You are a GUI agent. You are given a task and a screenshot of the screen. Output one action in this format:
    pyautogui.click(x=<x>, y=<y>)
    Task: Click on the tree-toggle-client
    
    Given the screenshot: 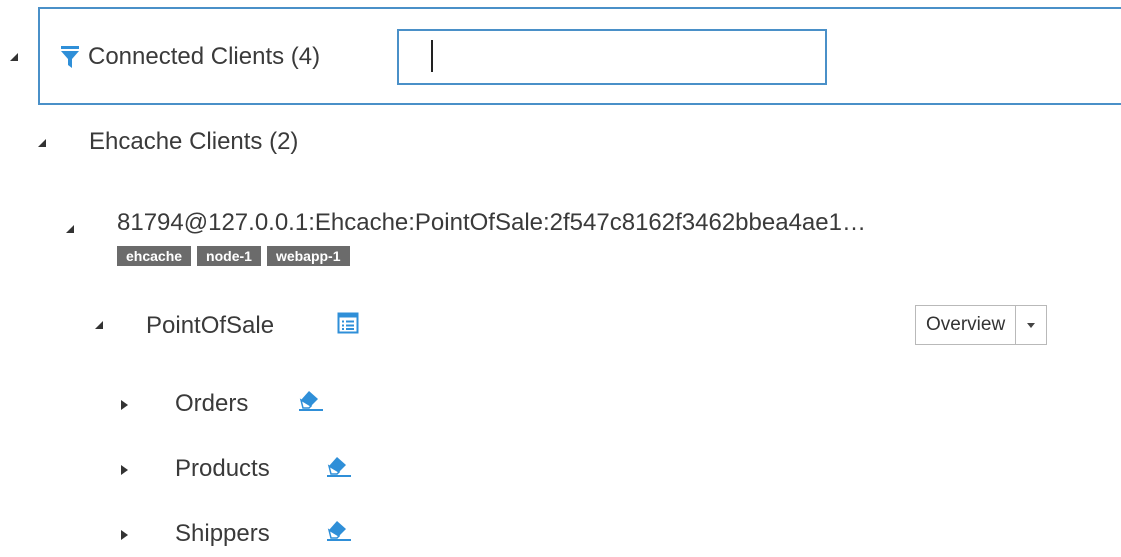 What is the action you would take?
    pyautogui.click(x=70, y=231)
    